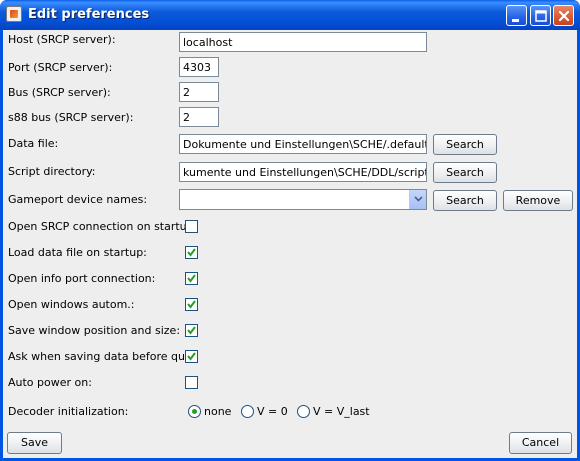 Image resolution: width=580 pixels, height=461 pixels. I want to click on close-button, so click(563, 15).